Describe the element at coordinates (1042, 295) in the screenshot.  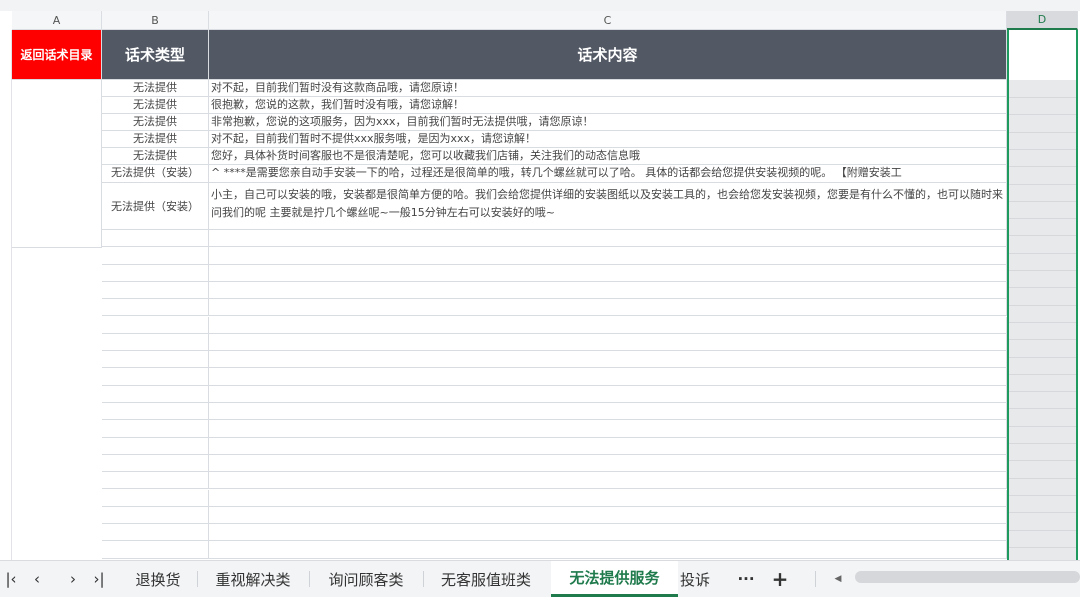
I see `column-d-selection` at that location.